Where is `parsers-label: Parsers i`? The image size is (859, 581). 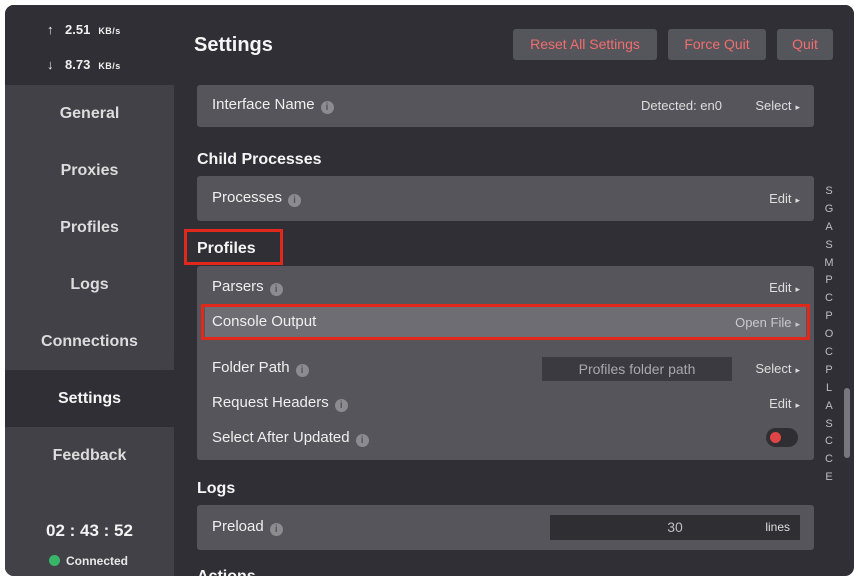
parsers-label: Parsers i is located at coordinates (247, 287).